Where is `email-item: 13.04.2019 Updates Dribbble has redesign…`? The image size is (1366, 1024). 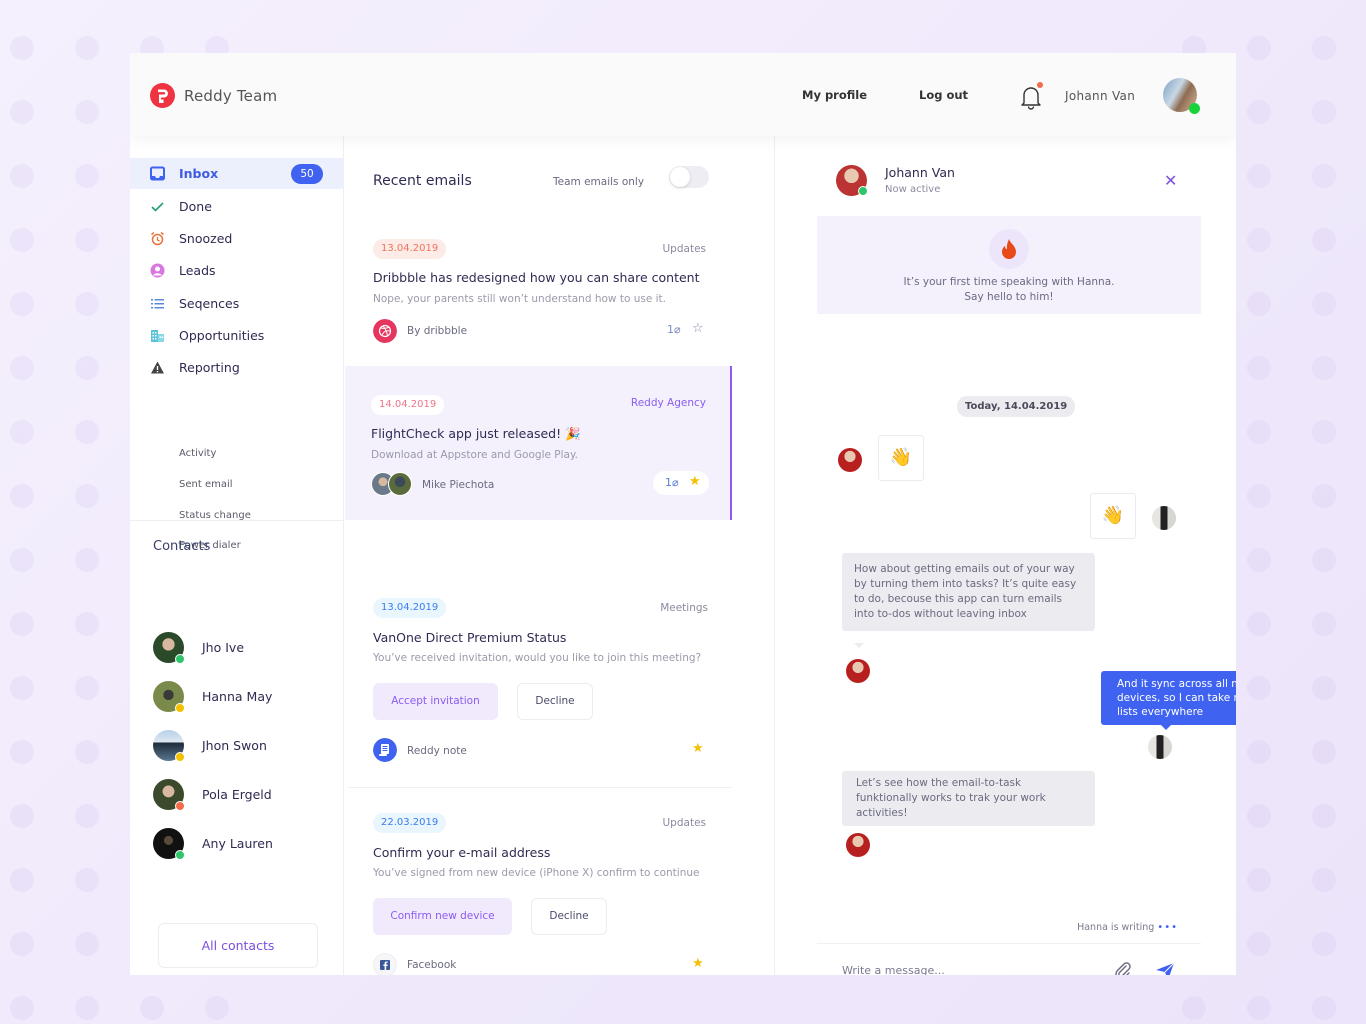
email-item: 13.04.2019 Updates Dribbble has redesign… is located at coordinates (538, 296).